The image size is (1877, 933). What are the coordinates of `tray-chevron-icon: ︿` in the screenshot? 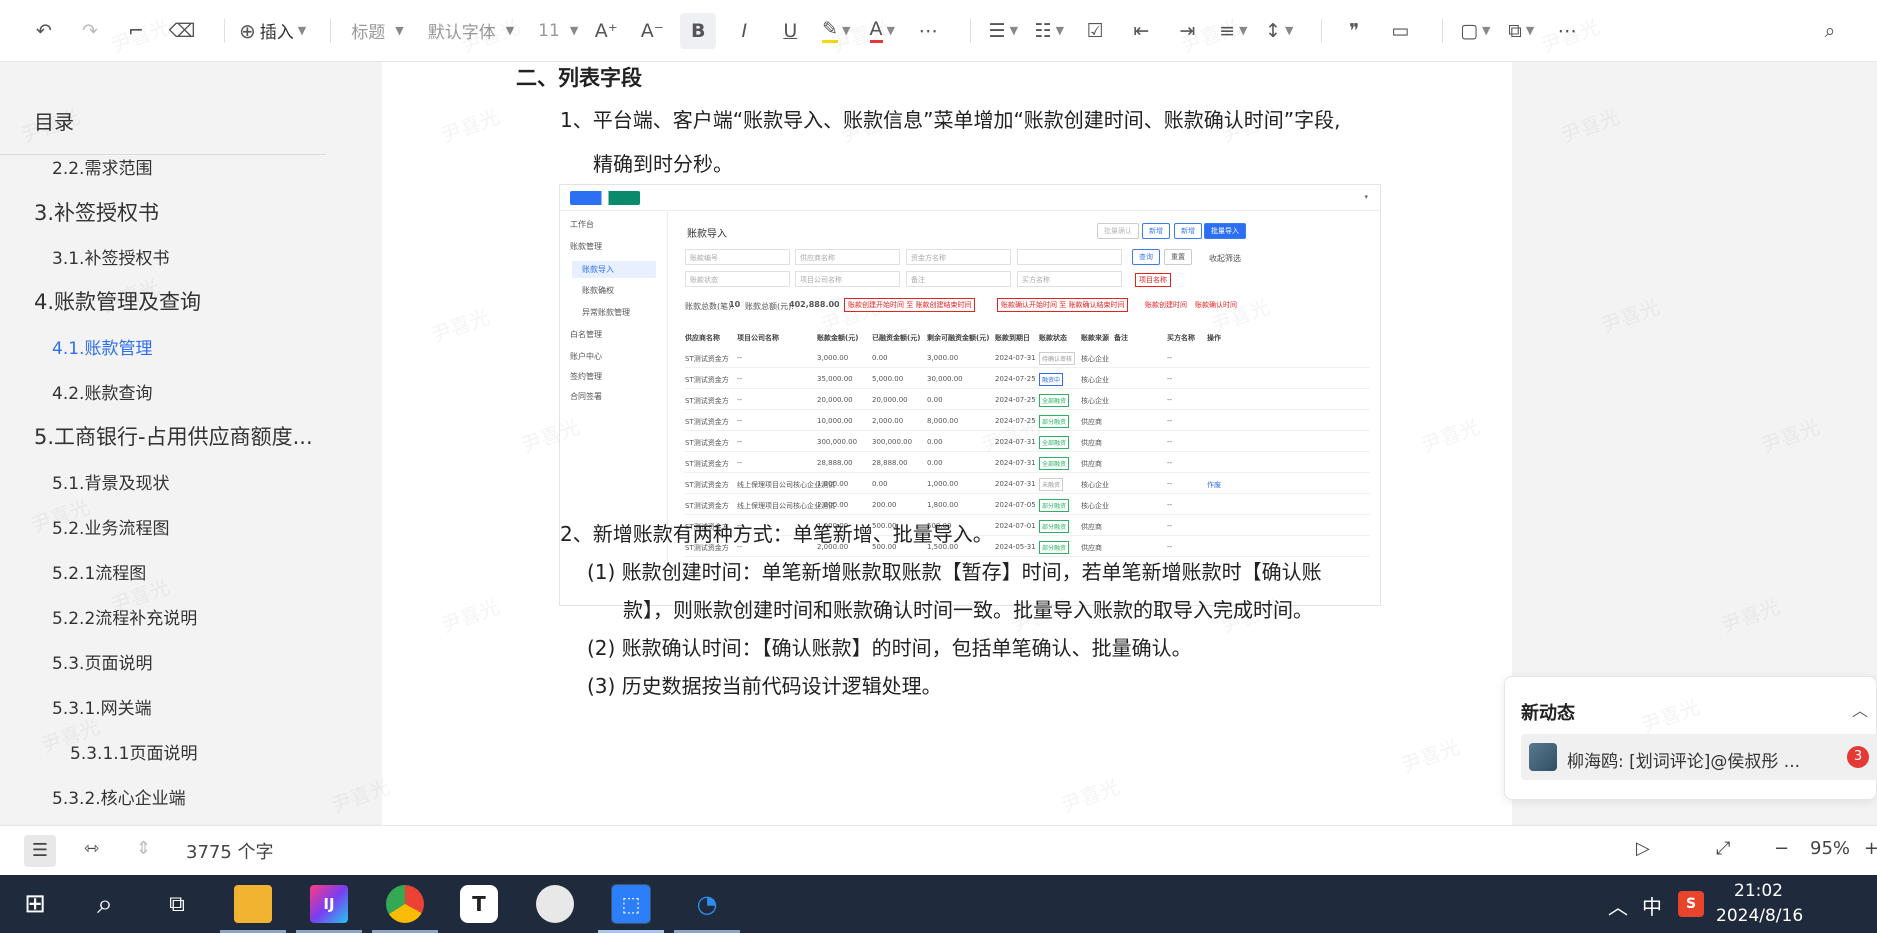 It's located at (1618, 905).